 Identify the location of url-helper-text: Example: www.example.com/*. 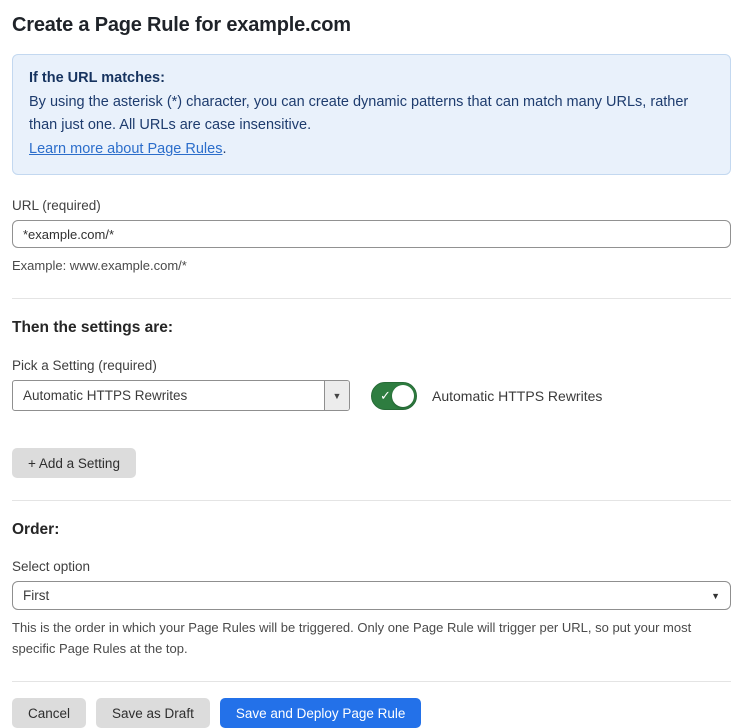
(99, 265).